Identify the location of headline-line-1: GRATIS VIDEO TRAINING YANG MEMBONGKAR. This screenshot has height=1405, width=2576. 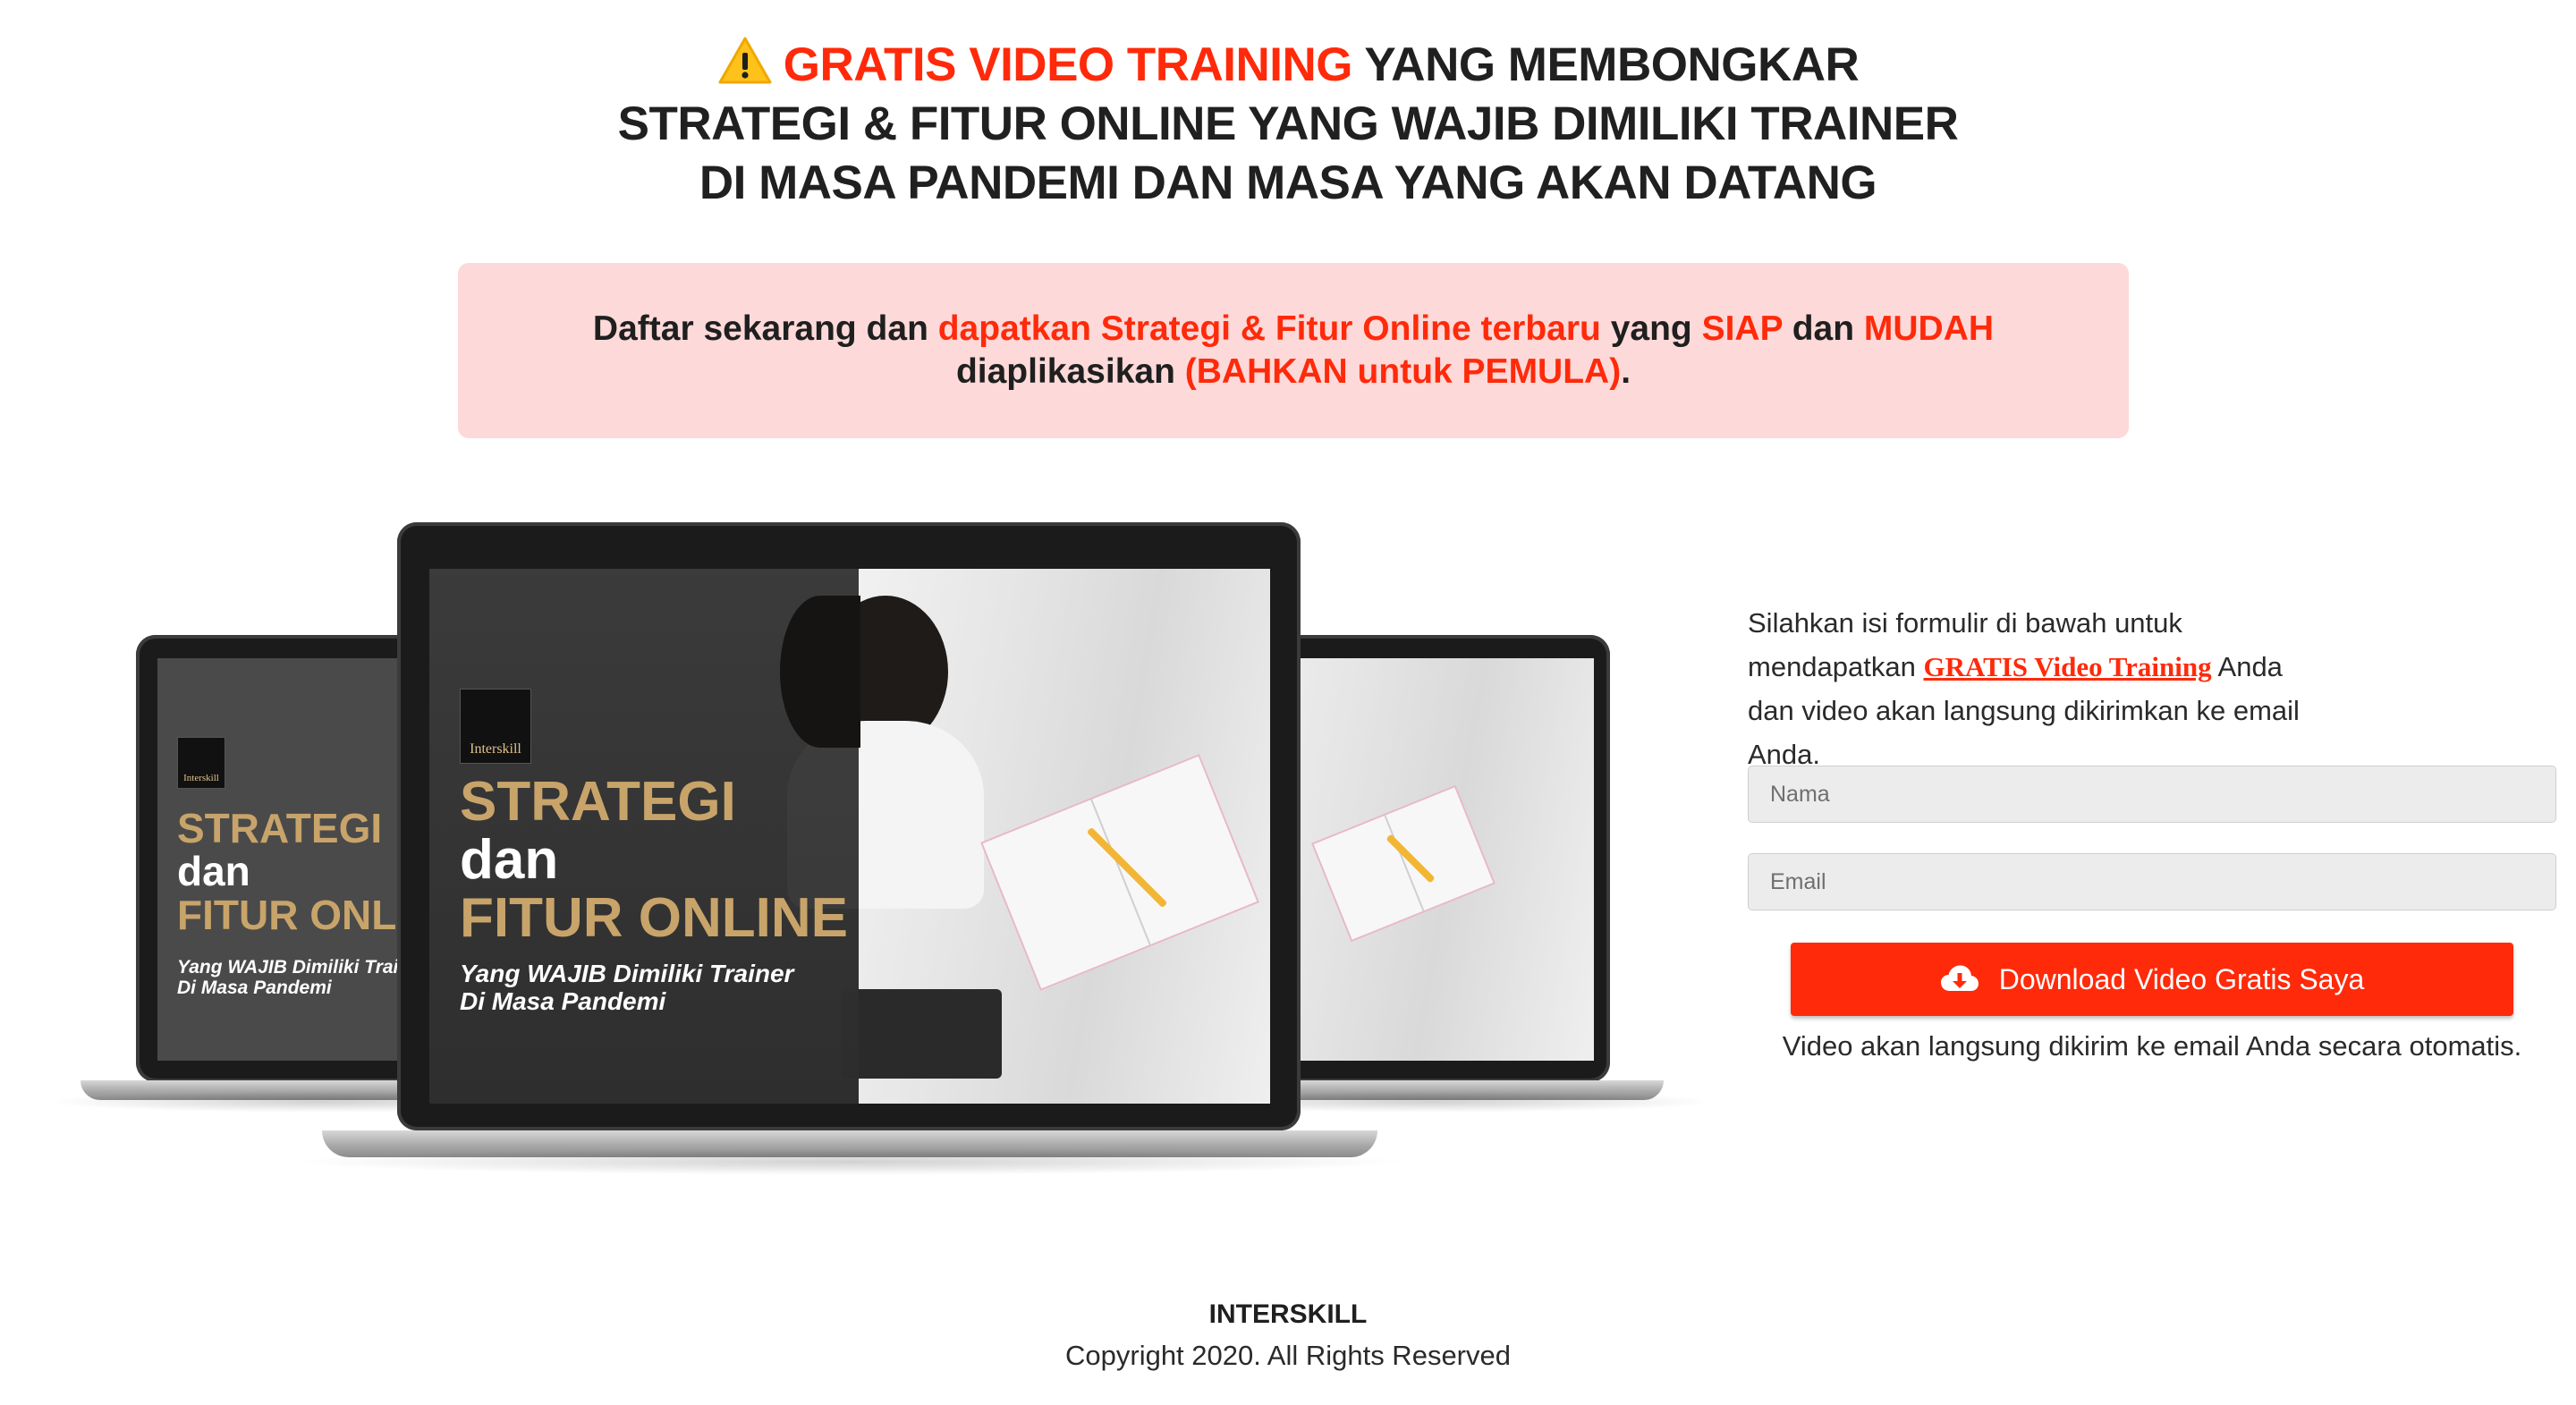
(1288, 66).